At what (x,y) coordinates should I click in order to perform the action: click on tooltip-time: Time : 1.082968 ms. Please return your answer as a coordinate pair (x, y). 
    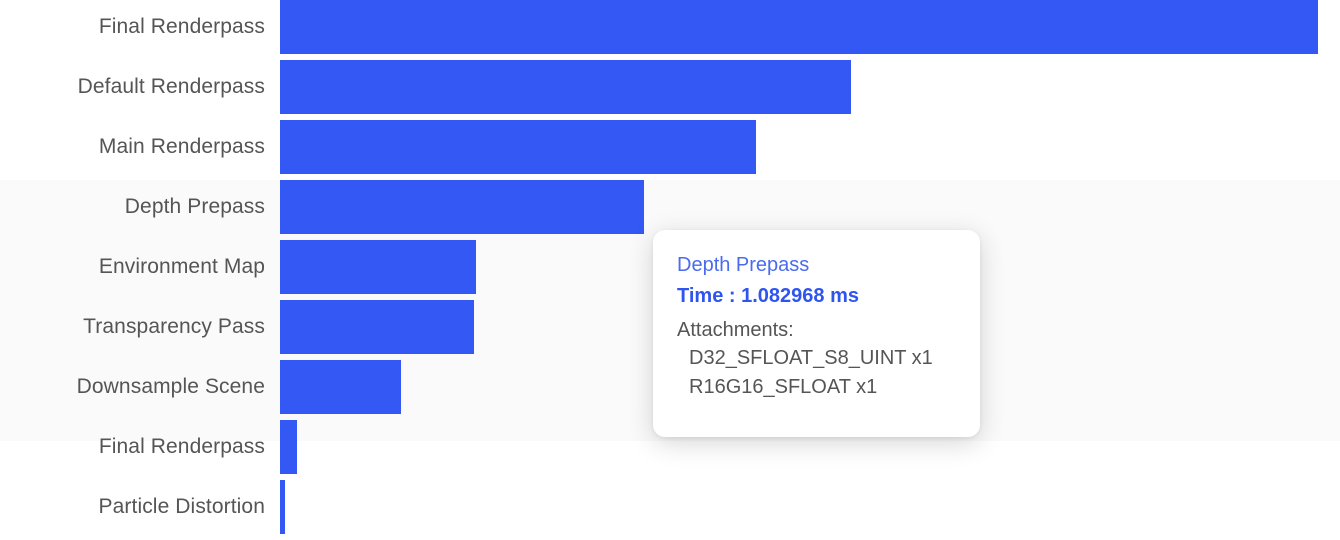
    Looking at the image, I should click on (768, 296).